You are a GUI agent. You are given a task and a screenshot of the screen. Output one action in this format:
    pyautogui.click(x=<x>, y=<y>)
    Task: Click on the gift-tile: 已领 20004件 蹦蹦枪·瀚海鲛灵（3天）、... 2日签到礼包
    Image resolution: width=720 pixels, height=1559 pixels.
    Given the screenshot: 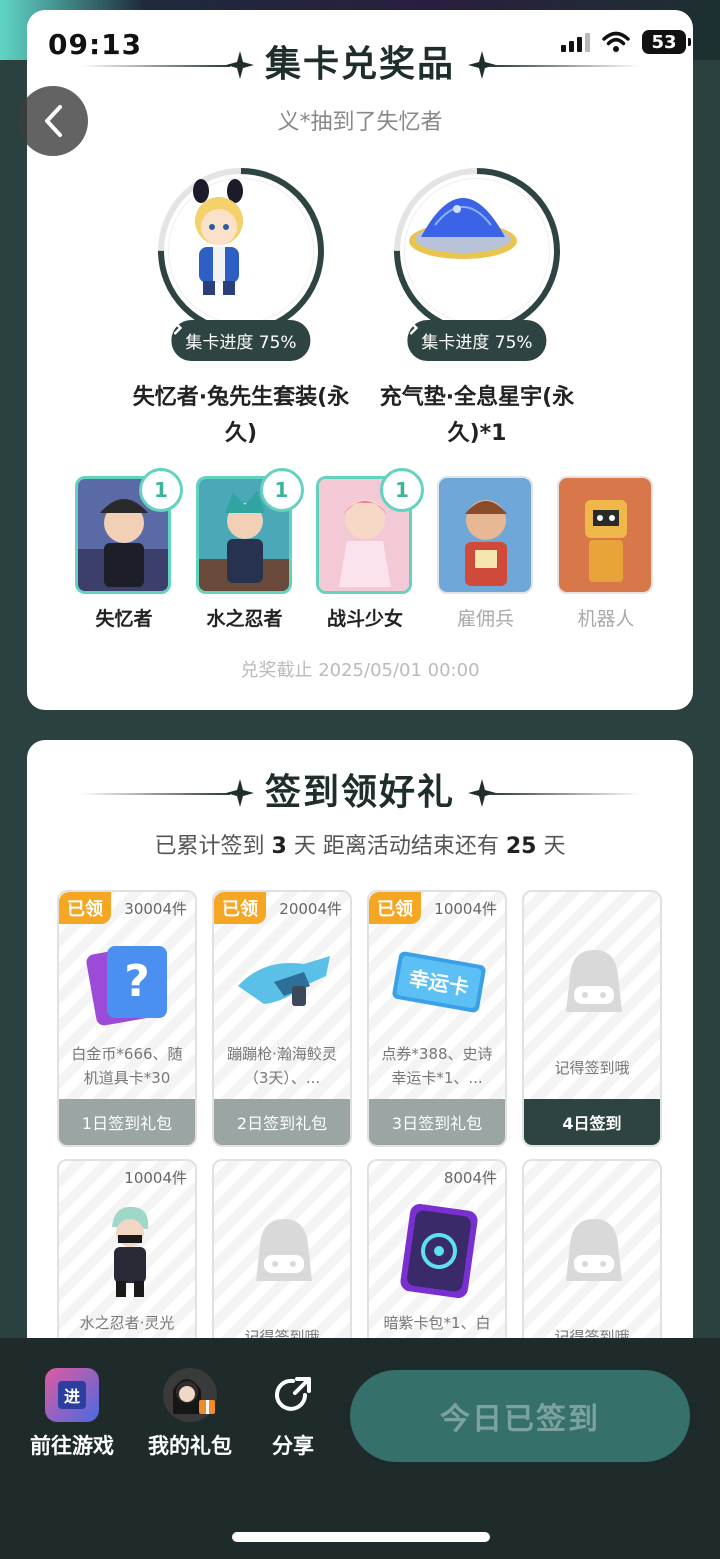 What is the action you would take?
    pyautogui.click(x=282, y=1018)
    